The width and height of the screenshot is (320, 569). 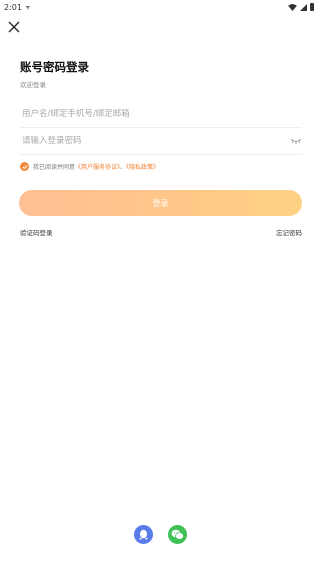 I want to click on wechat-icon, so click(x=177, y=534).